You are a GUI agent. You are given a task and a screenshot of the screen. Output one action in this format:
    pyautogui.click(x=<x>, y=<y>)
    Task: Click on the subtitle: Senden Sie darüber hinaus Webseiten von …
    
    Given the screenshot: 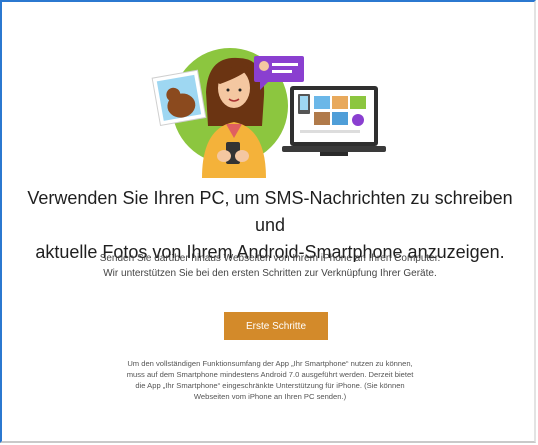 What is the action you would take?
    pyautogui.click(x=270, y=266)
    